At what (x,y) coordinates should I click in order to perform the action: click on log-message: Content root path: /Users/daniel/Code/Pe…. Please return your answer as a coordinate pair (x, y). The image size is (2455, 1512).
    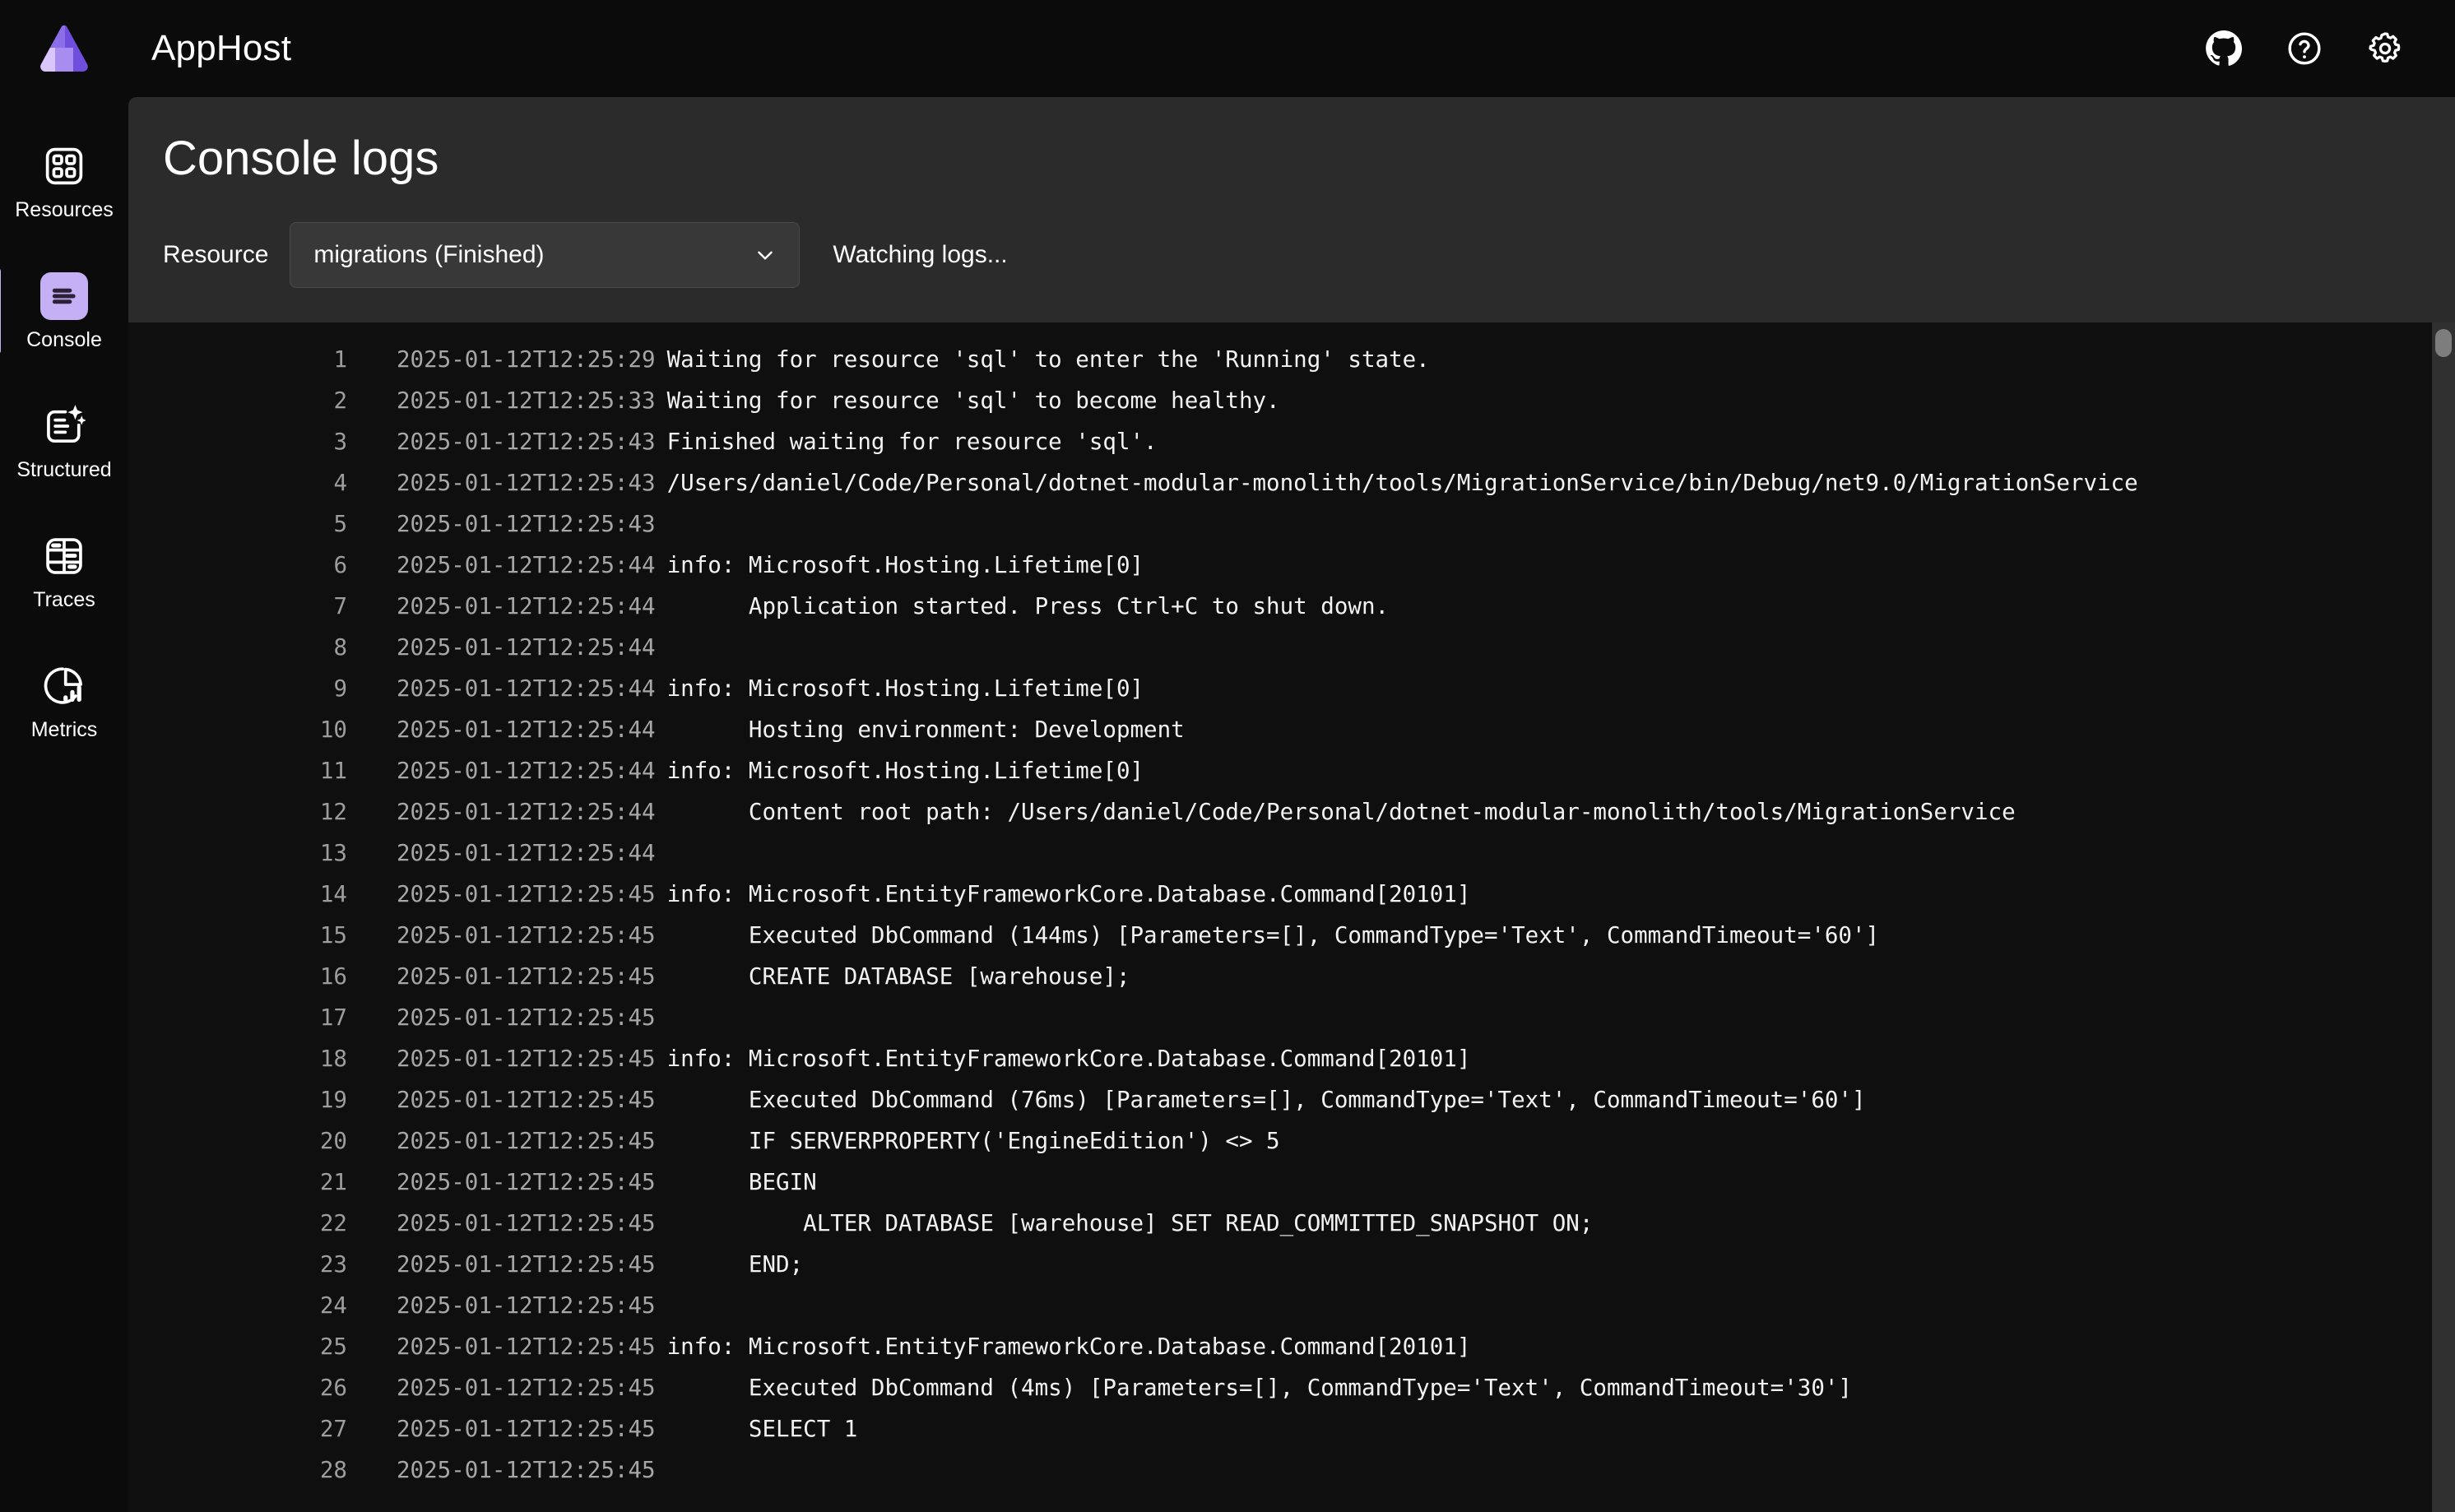
    Looking at the image, I should click on (1341, 812).